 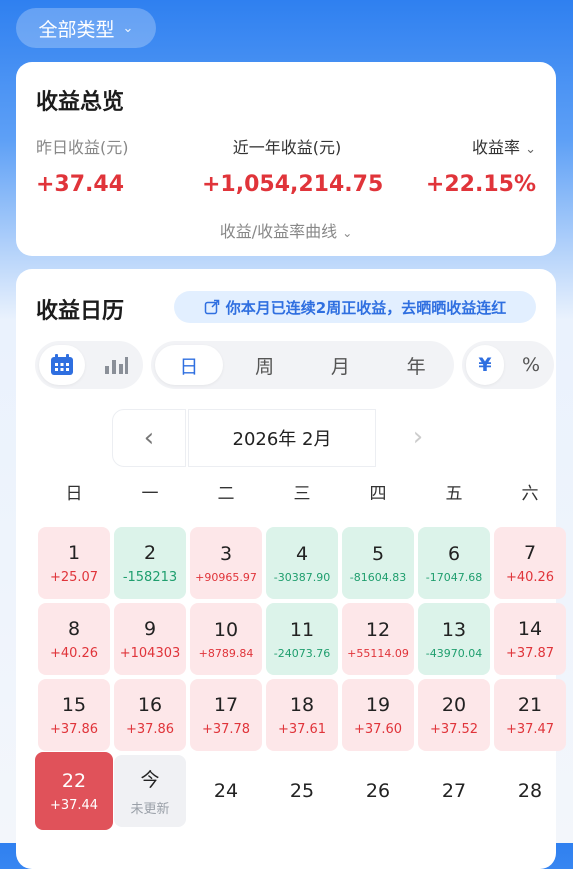 What do you see at coordinates (150, 552) in the screenshot?
I see `day-number: 2` at bounding box center [150, 552].